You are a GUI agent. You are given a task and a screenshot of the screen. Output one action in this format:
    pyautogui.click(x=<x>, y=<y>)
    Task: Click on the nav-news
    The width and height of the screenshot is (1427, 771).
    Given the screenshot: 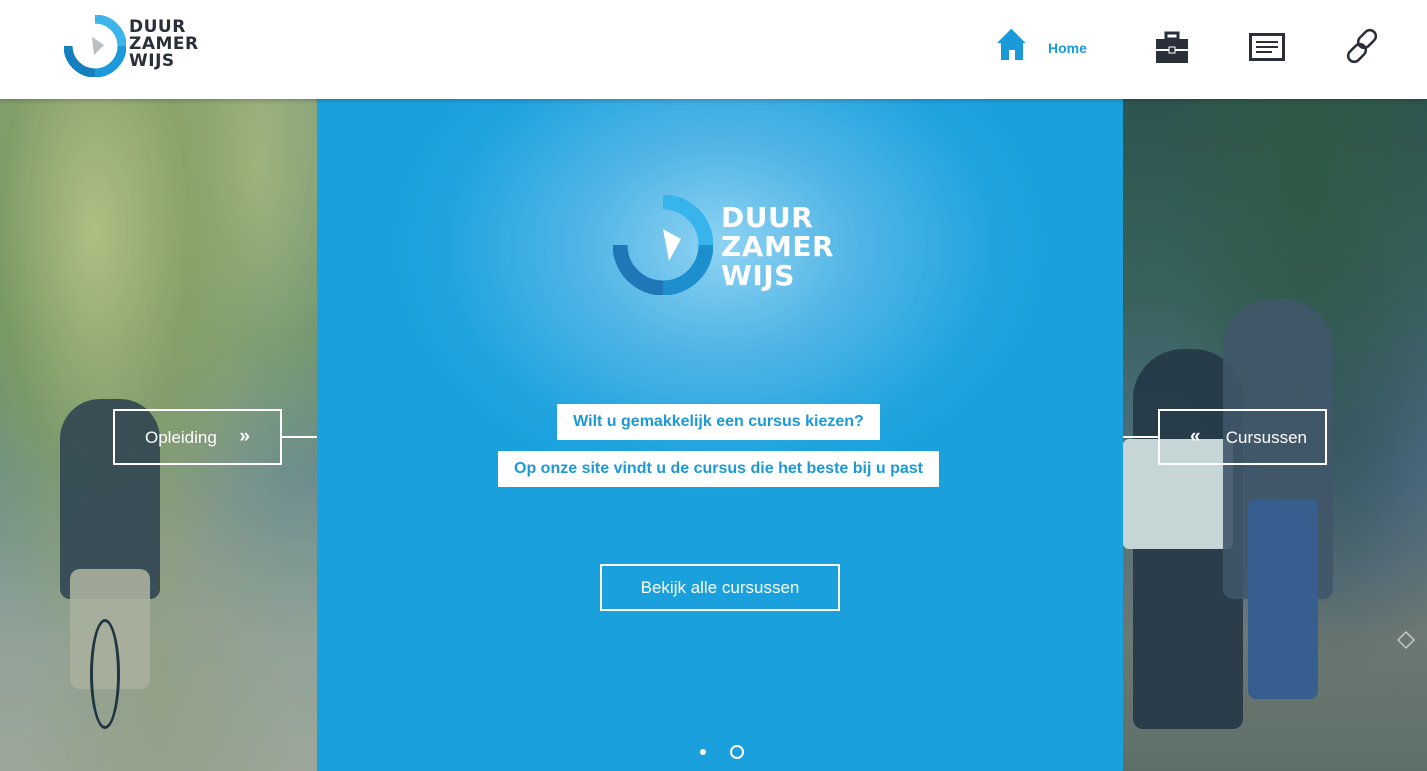 What is the action you would take?
    pyautogui.click(x=1268, y=48)
    